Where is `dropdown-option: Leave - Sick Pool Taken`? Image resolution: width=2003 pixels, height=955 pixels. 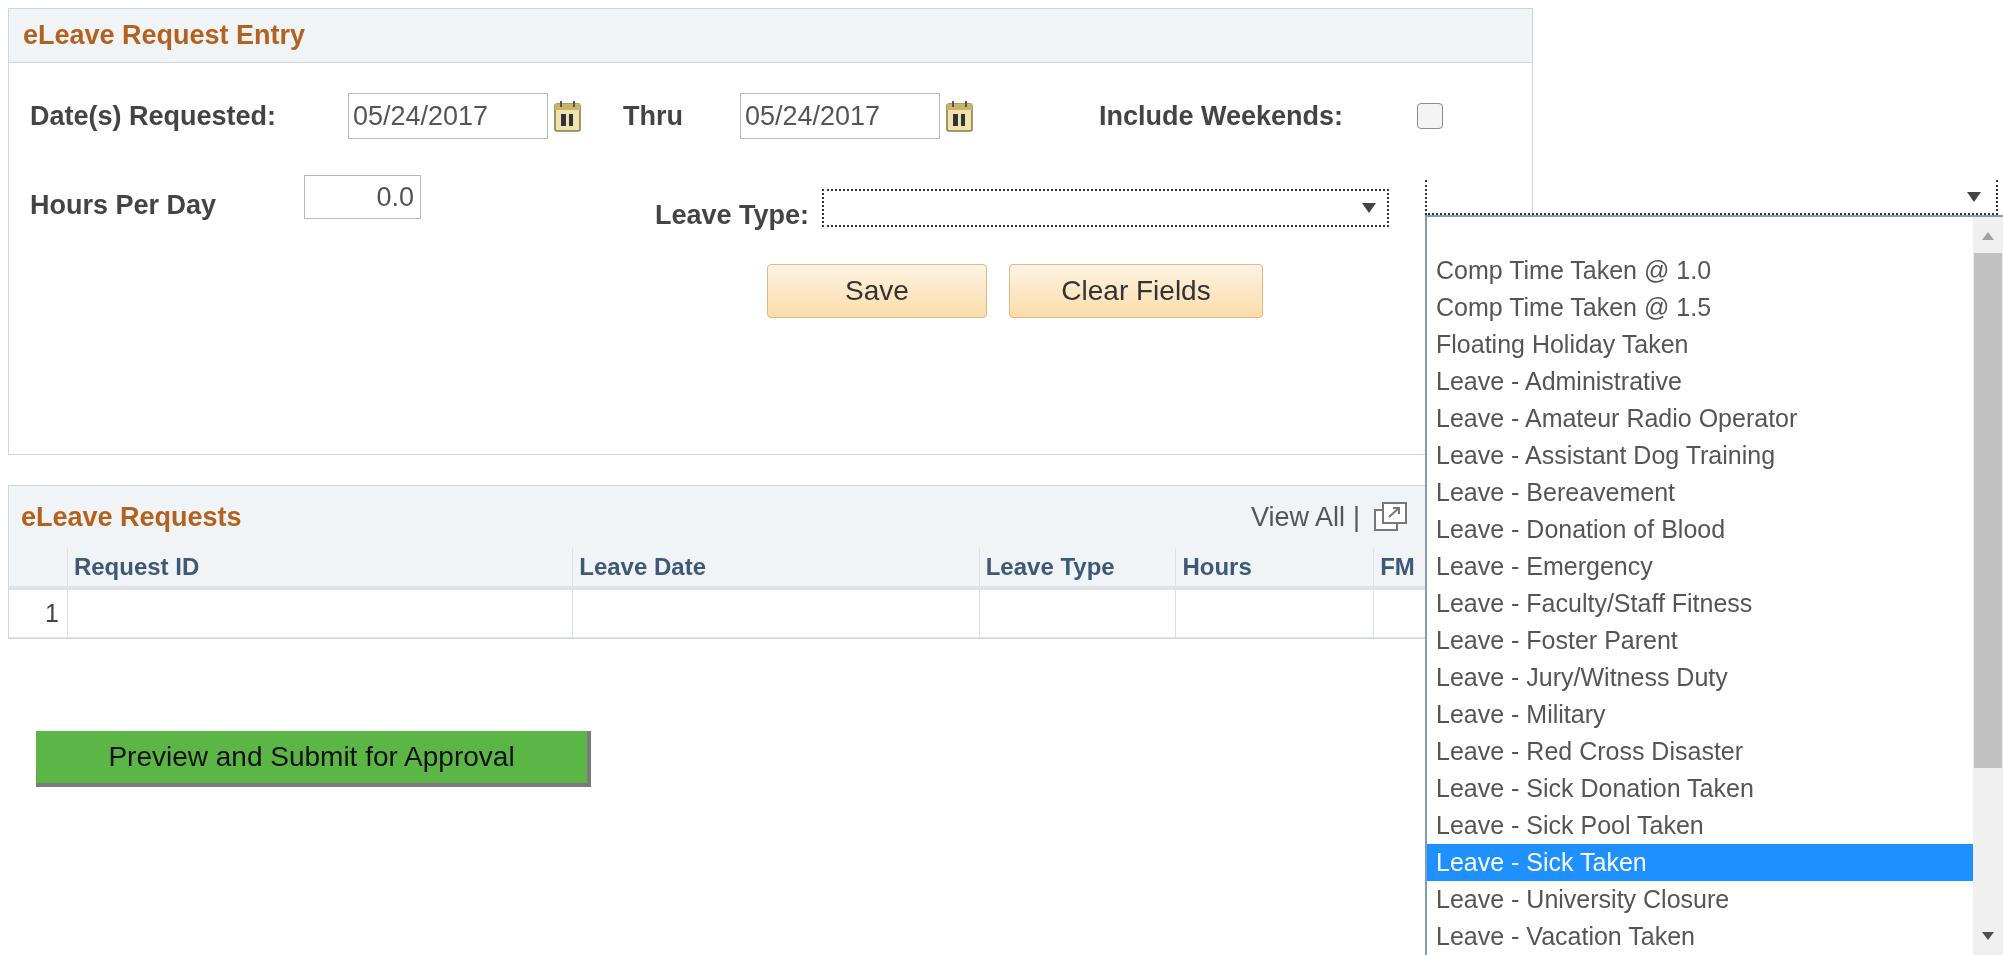
dropdown-option: Leave - Sick Pool Taken is located at coordinates (1700, 825).